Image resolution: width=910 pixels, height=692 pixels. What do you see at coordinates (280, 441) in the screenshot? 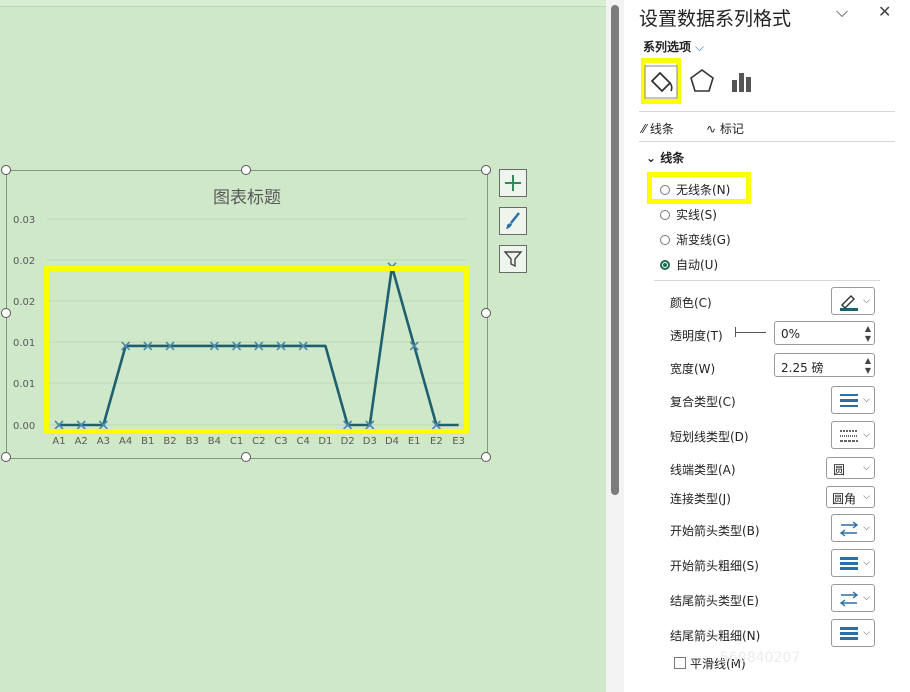
I see `x-tick-label: C3` at bounding box center [280, 441].